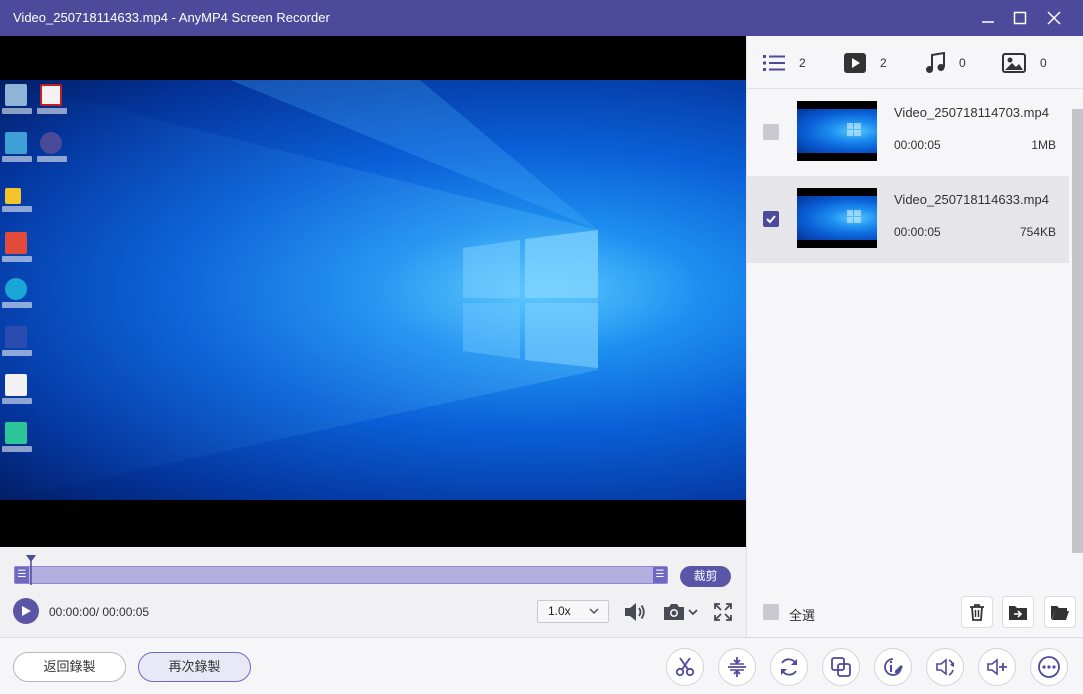 This screenshot has height=694, width=1083. I want to click on video-app-icon, so click(16, 337).